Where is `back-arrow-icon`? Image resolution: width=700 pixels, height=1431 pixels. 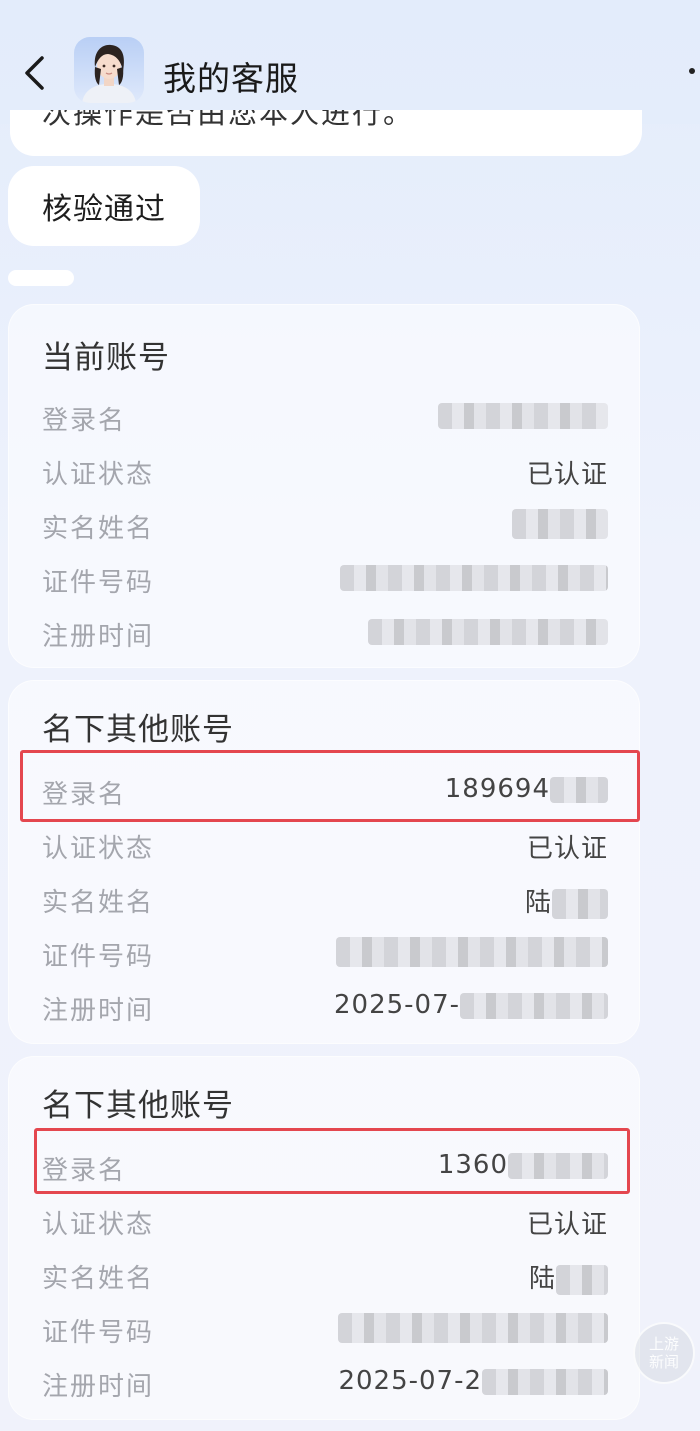 back-arrow-icon is located at coordinates (35, 73).